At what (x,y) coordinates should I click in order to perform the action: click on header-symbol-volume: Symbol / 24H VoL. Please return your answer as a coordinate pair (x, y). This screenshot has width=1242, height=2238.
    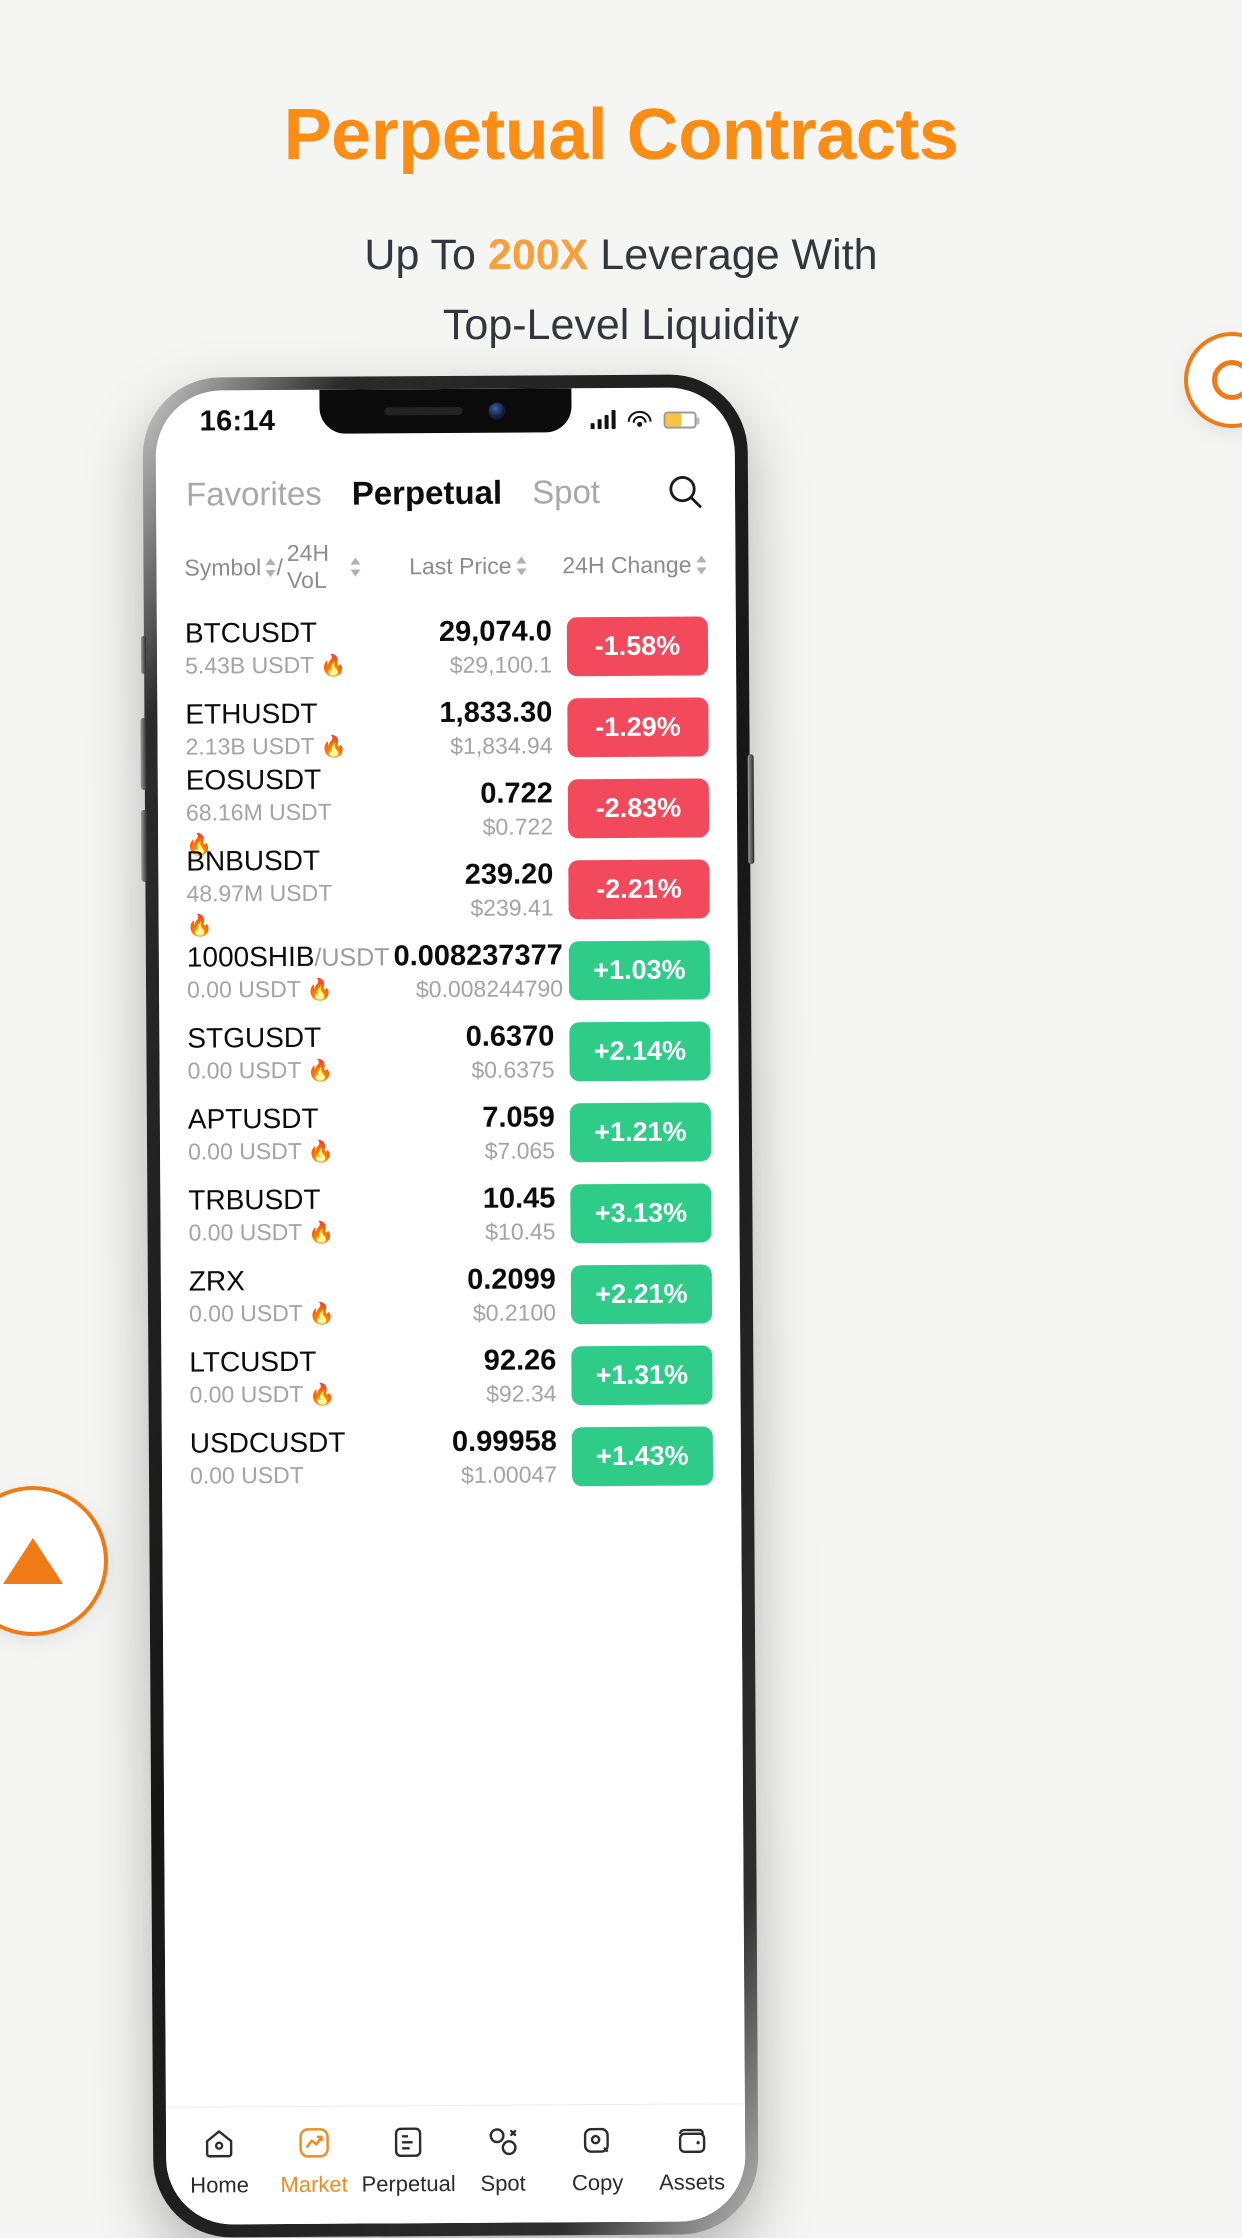
    Looking at the image, I should click on (270, 567).